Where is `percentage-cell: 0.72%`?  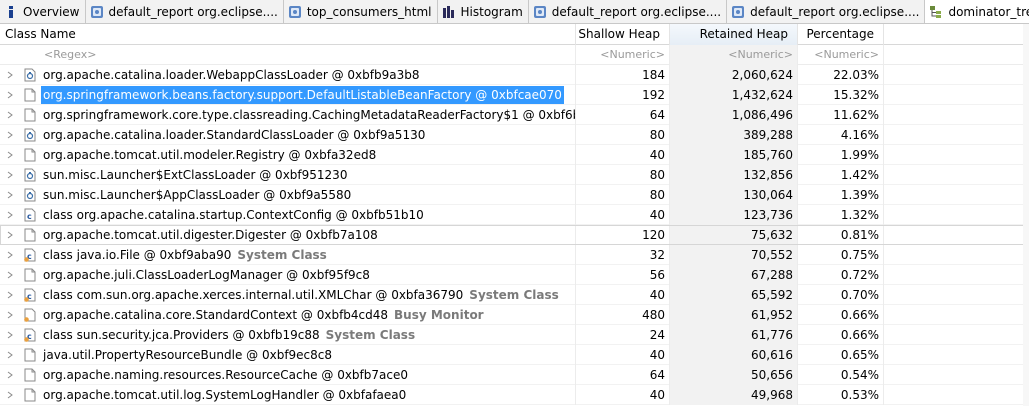 percentage-cell: 0.72% is located at coordinates (841, 275).